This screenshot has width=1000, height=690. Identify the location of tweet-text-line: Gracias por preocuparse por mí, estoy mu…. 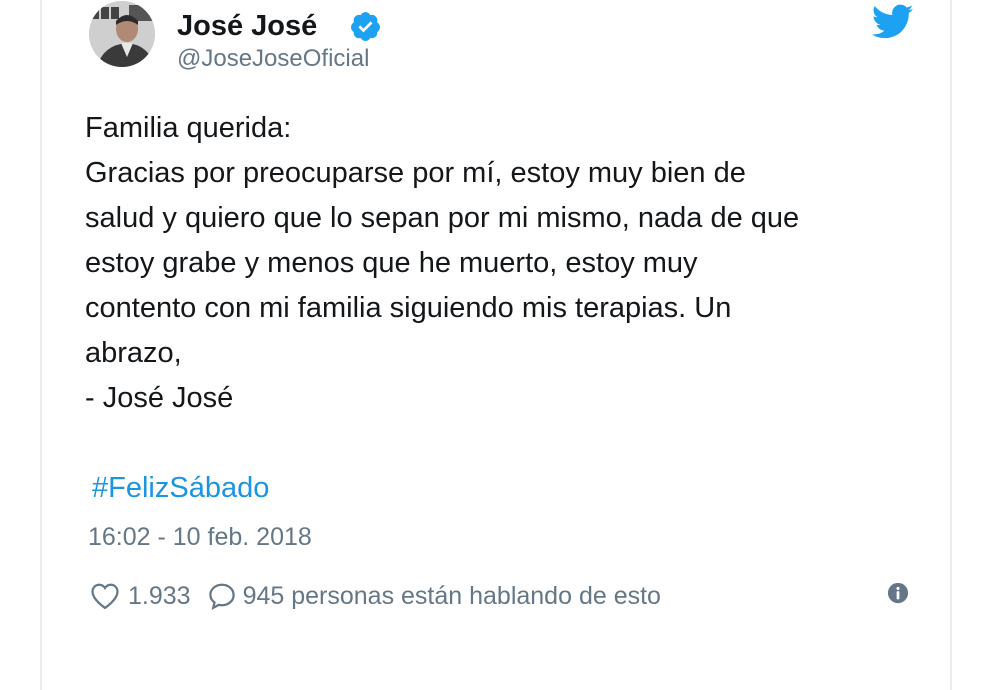
(415, 173).